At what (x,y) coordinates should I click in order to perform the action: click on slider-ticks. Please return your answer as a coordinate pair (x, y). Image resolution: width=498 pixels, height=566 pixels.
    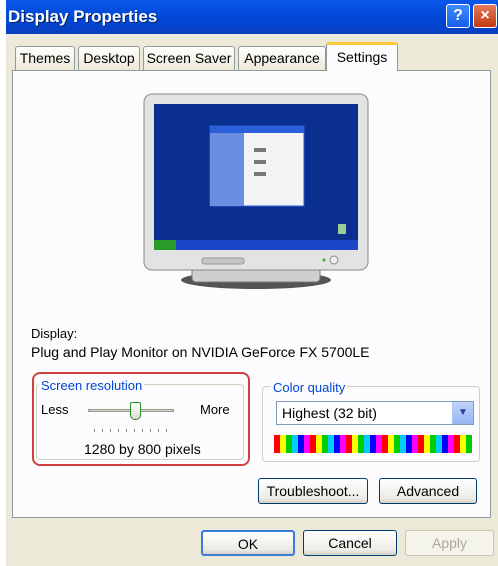
    Looking at the image, I should click on (134, 430).